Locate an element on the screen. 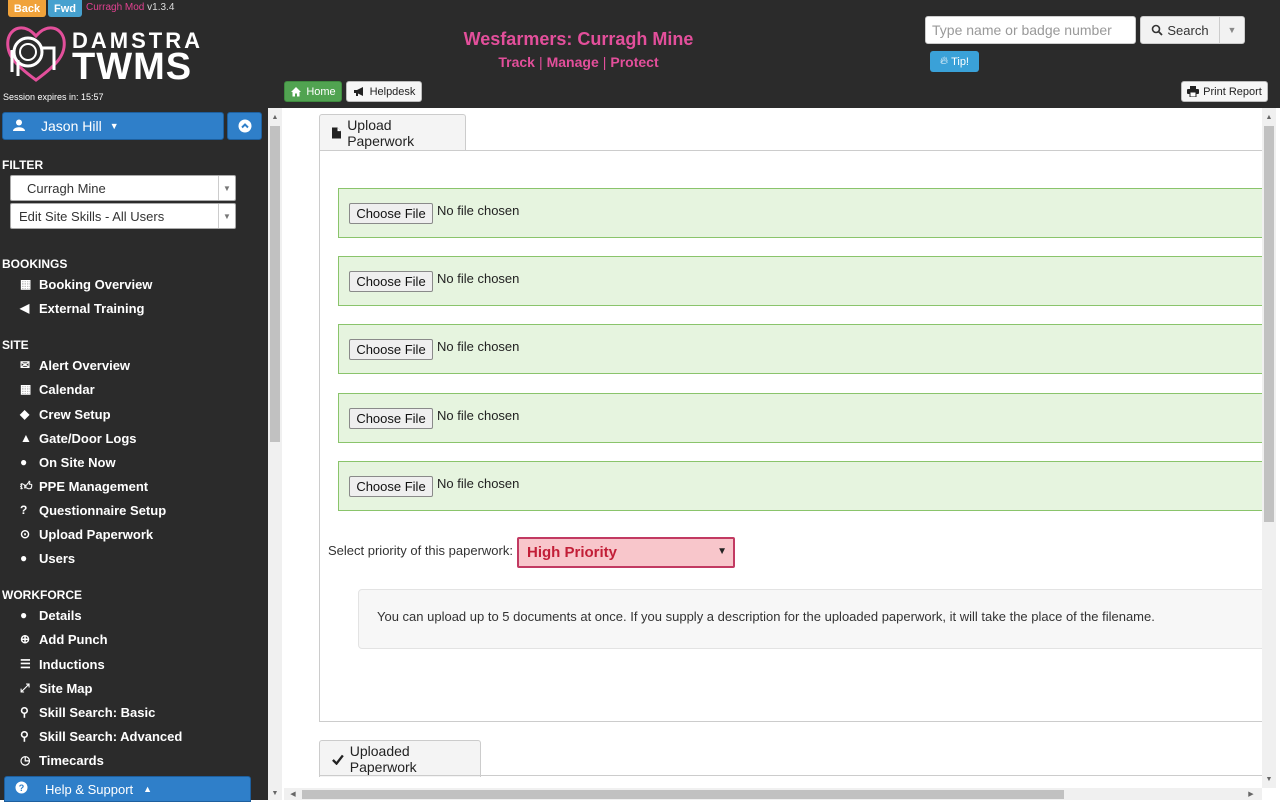 The image size is (1280, 802). sidebar-item-timecards: ◷ Timecards is located at coordinates (62, 760).